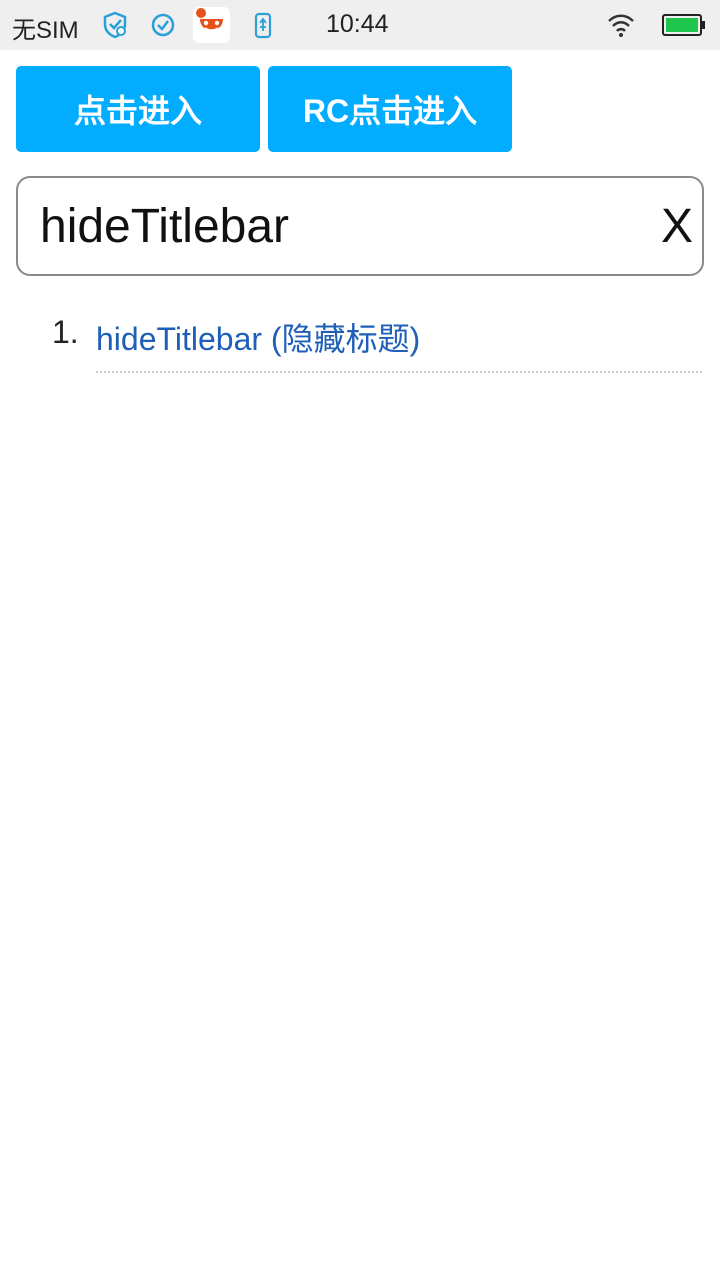 This screenshot has width=720, height=1280. Describe the element at coordinates (390, 109) in the screenshot. I see `rc-enter-button: RC点击进入` at that location.